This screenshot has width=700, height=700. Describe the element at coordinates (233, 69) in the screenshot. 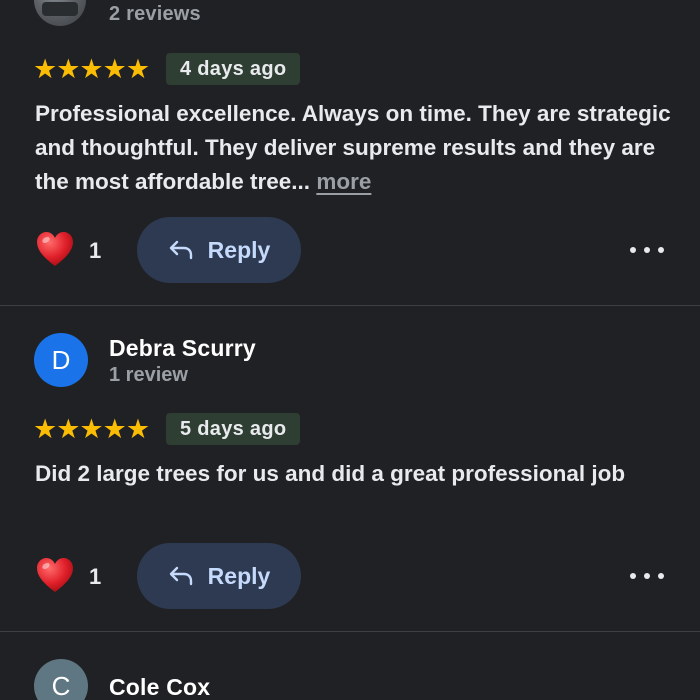

I see `time-badge: 4 days ago` at that location.